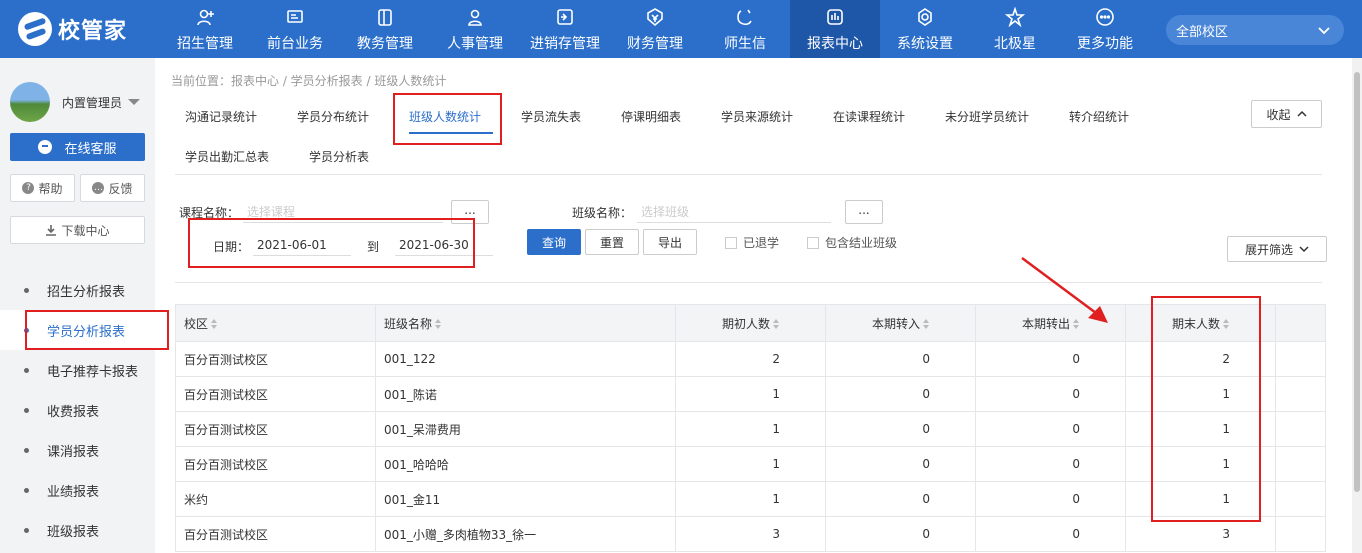  I want to click on collapse-button: 收起, so click(1286, 114).